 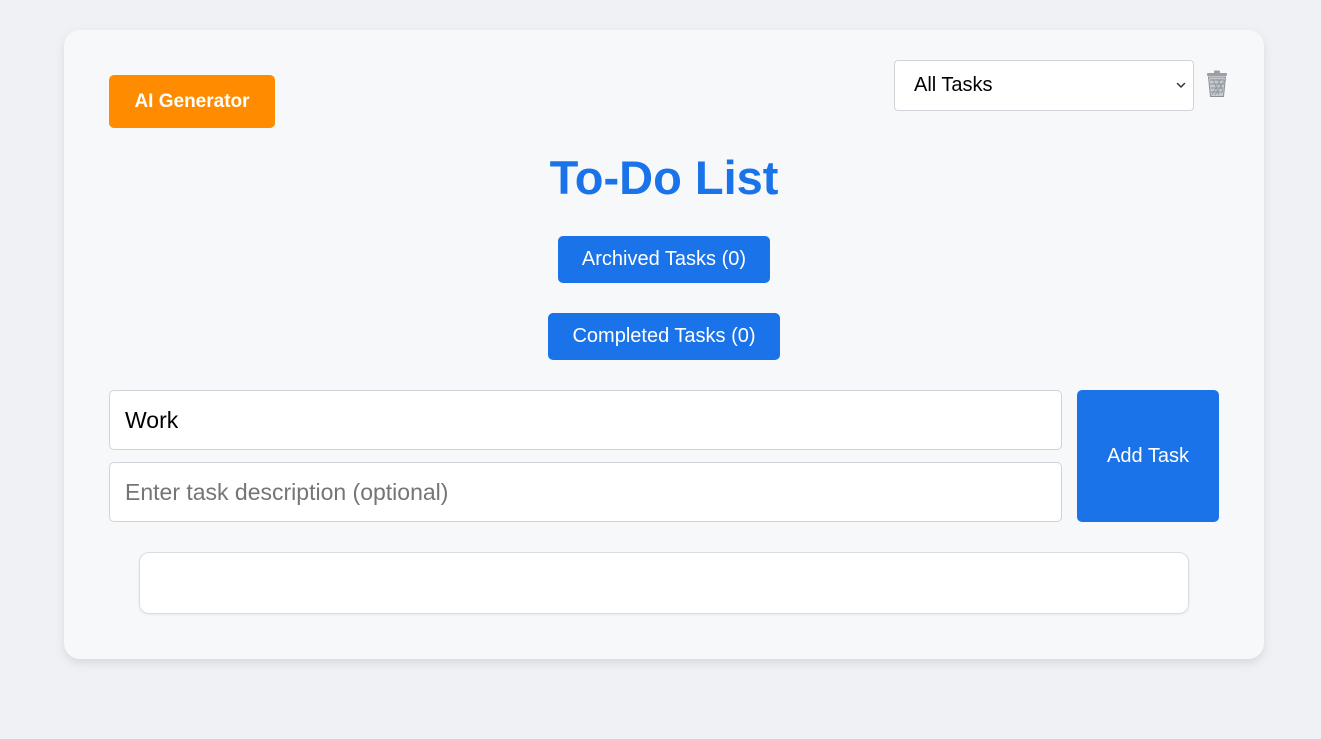 I want to click on task-list, so click(x=664, y=583).